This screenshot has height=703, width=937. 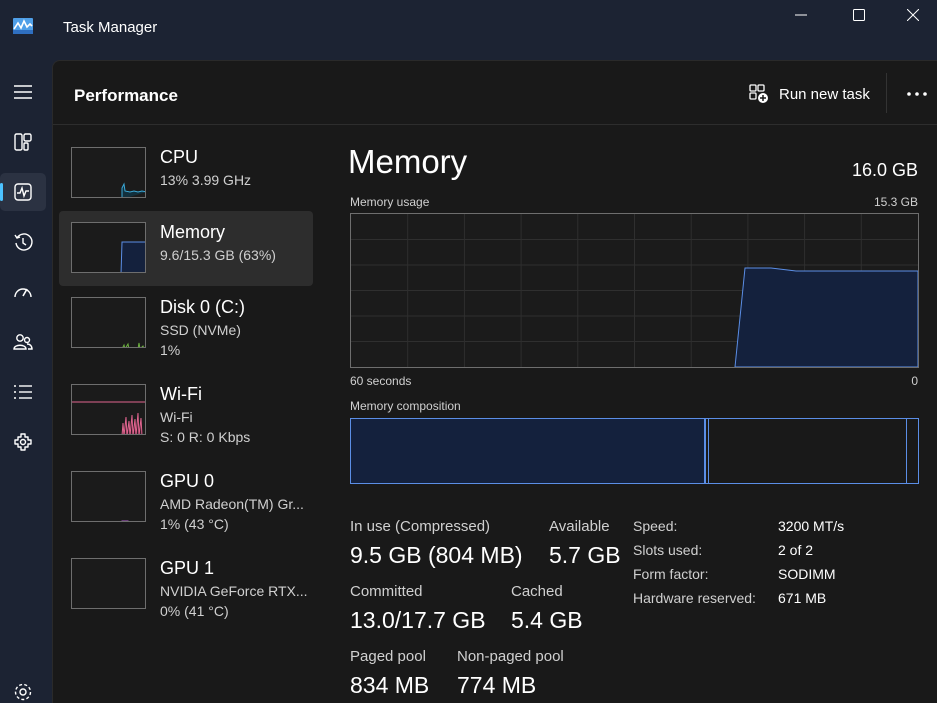 I want to click on nav-details, so click(x=23, y=392).